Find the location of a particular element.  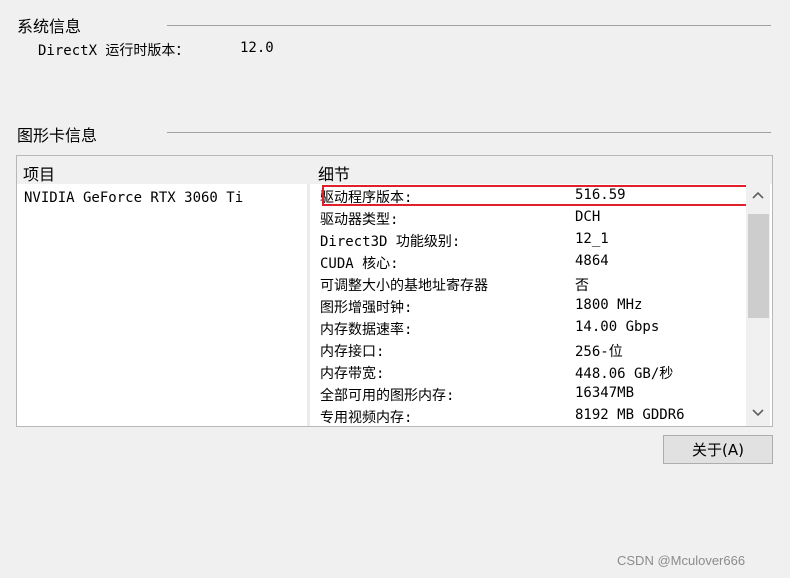

directx-version-label: DirectX 运行时版本： is located at coordinates (114, 51).